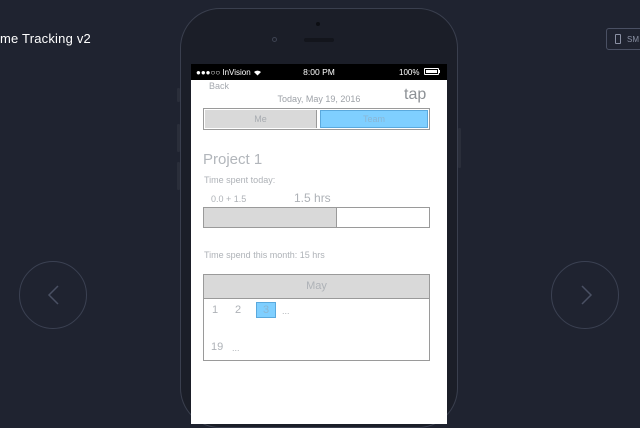 This screenshot has width=640, height=428. I want to click on segment-me: Me, so click(261, 119).